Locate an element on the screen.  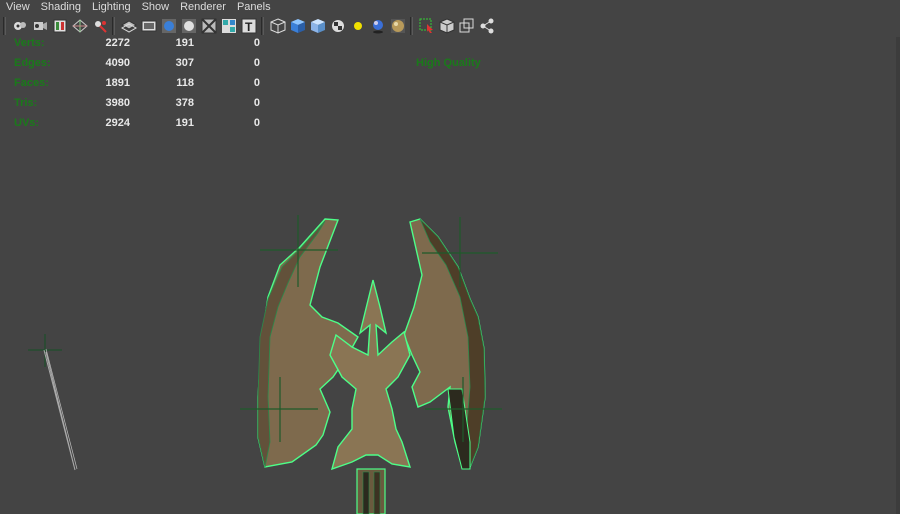
wireframe-shaded-icon is located at coordinates (129, 26).